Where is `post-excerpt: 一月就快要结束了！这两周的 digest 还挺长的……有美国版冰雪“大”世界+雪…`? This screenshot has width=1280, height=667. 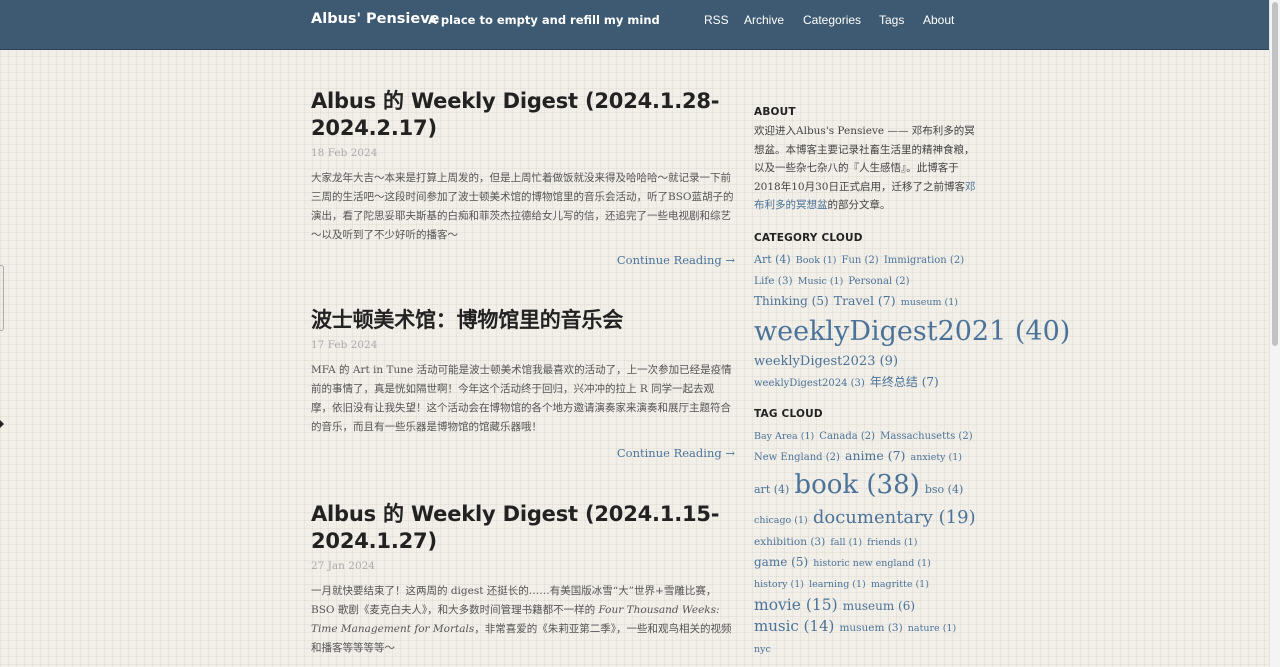 post-excerpt: 一月就快要结束了！这两周的 digest 还挺长的……有美国版冰雪“大”世界+雪… is located at coordinates (523, 620).